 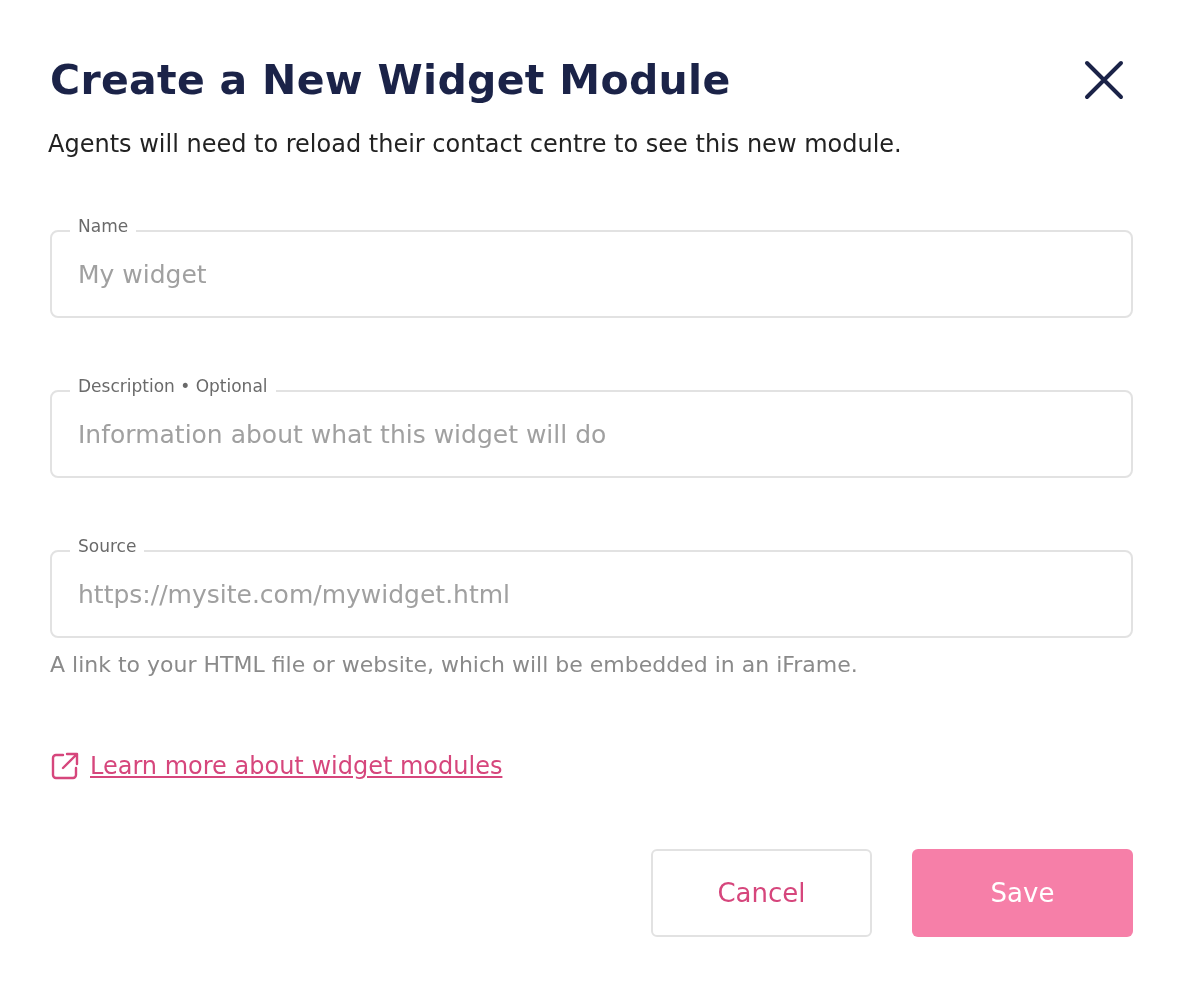 What do you see at coordinates (296, 766) in the screenshot?
I see `learn-more-link: Learn more about widget modules` at bounding box center [296, 766].